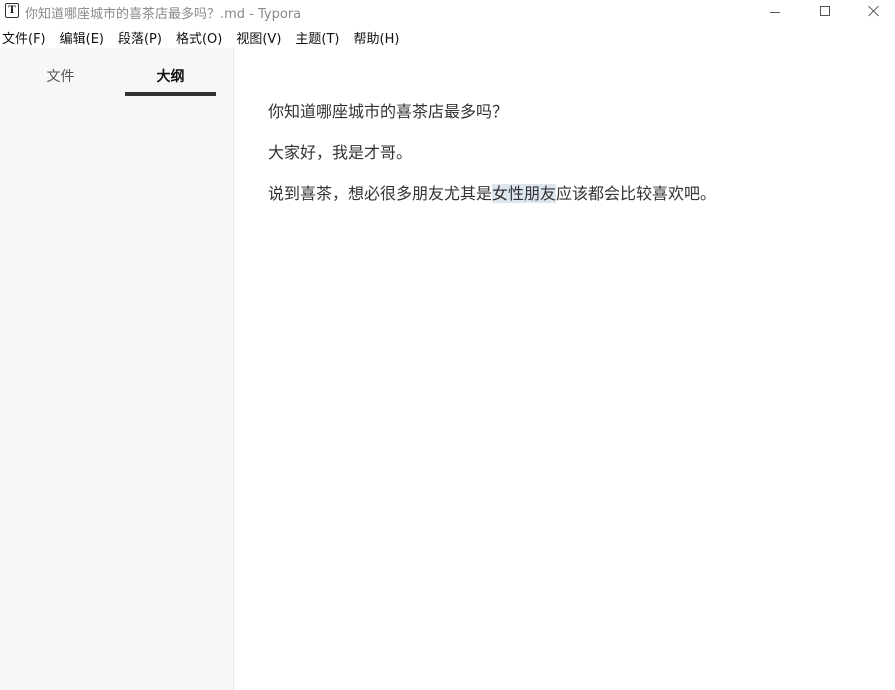 The width and height of the screenshot is (895, 690). I want to click on paragraph-greeting: 大家好，我是才哥。, so click(340, 151).